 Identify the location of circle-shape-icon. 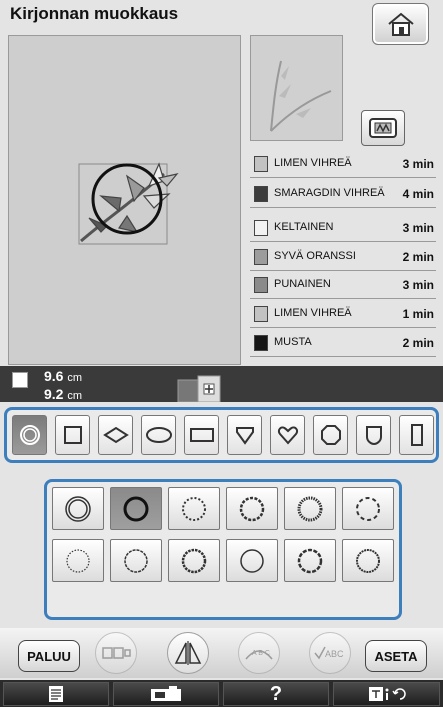
(29, 435).